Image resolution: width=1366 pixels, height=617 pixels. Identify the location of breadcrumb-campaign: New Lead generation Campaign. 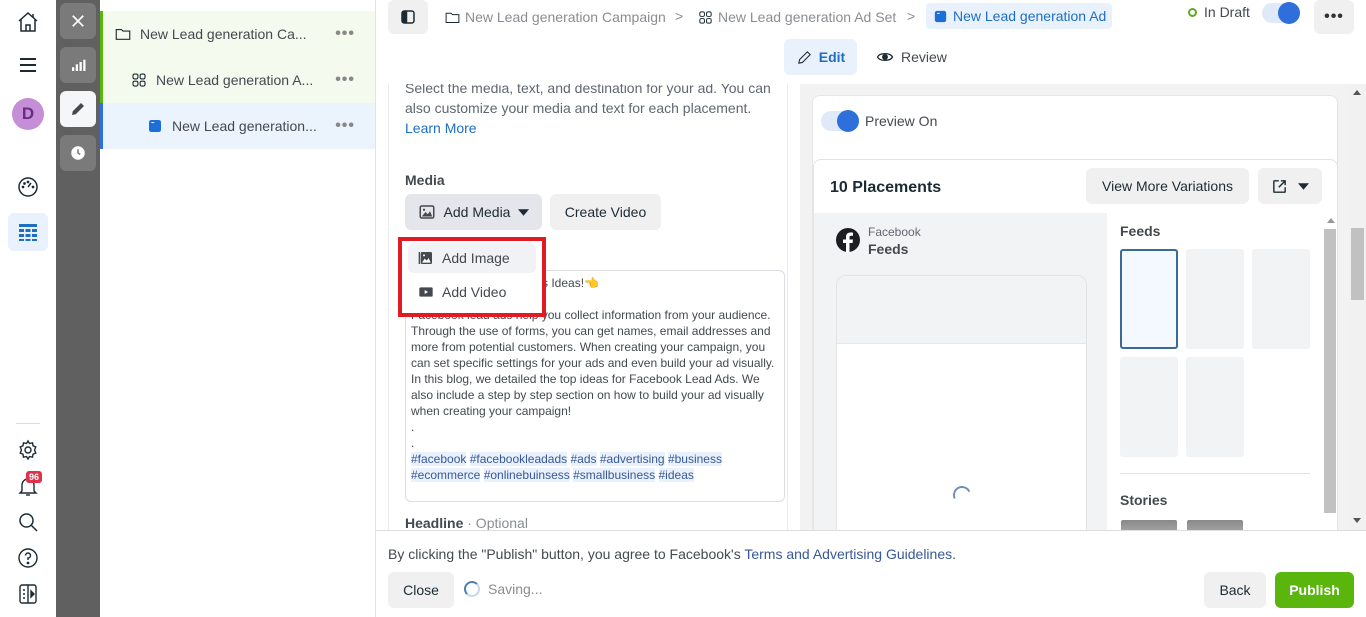
(555, 17).